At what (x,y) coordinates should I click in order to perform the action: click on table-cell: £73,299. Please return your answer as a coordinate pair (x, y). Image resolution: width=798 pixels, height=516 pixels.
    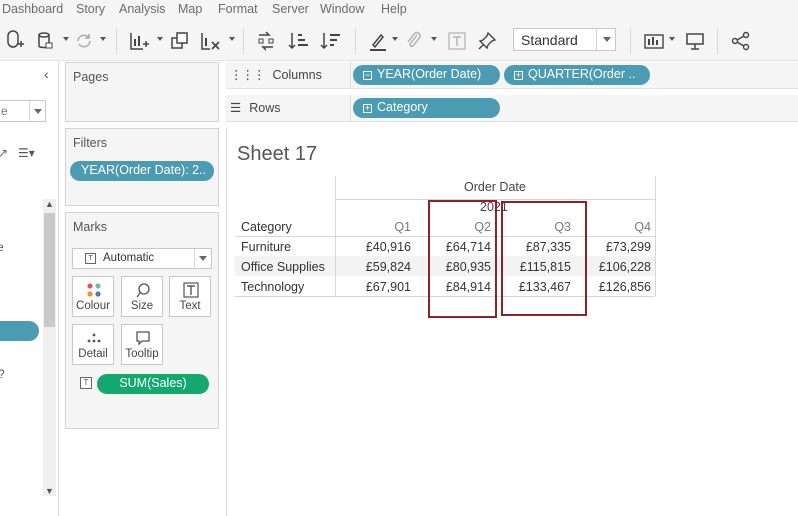
    Looking at the image, I should click on (616, 247).